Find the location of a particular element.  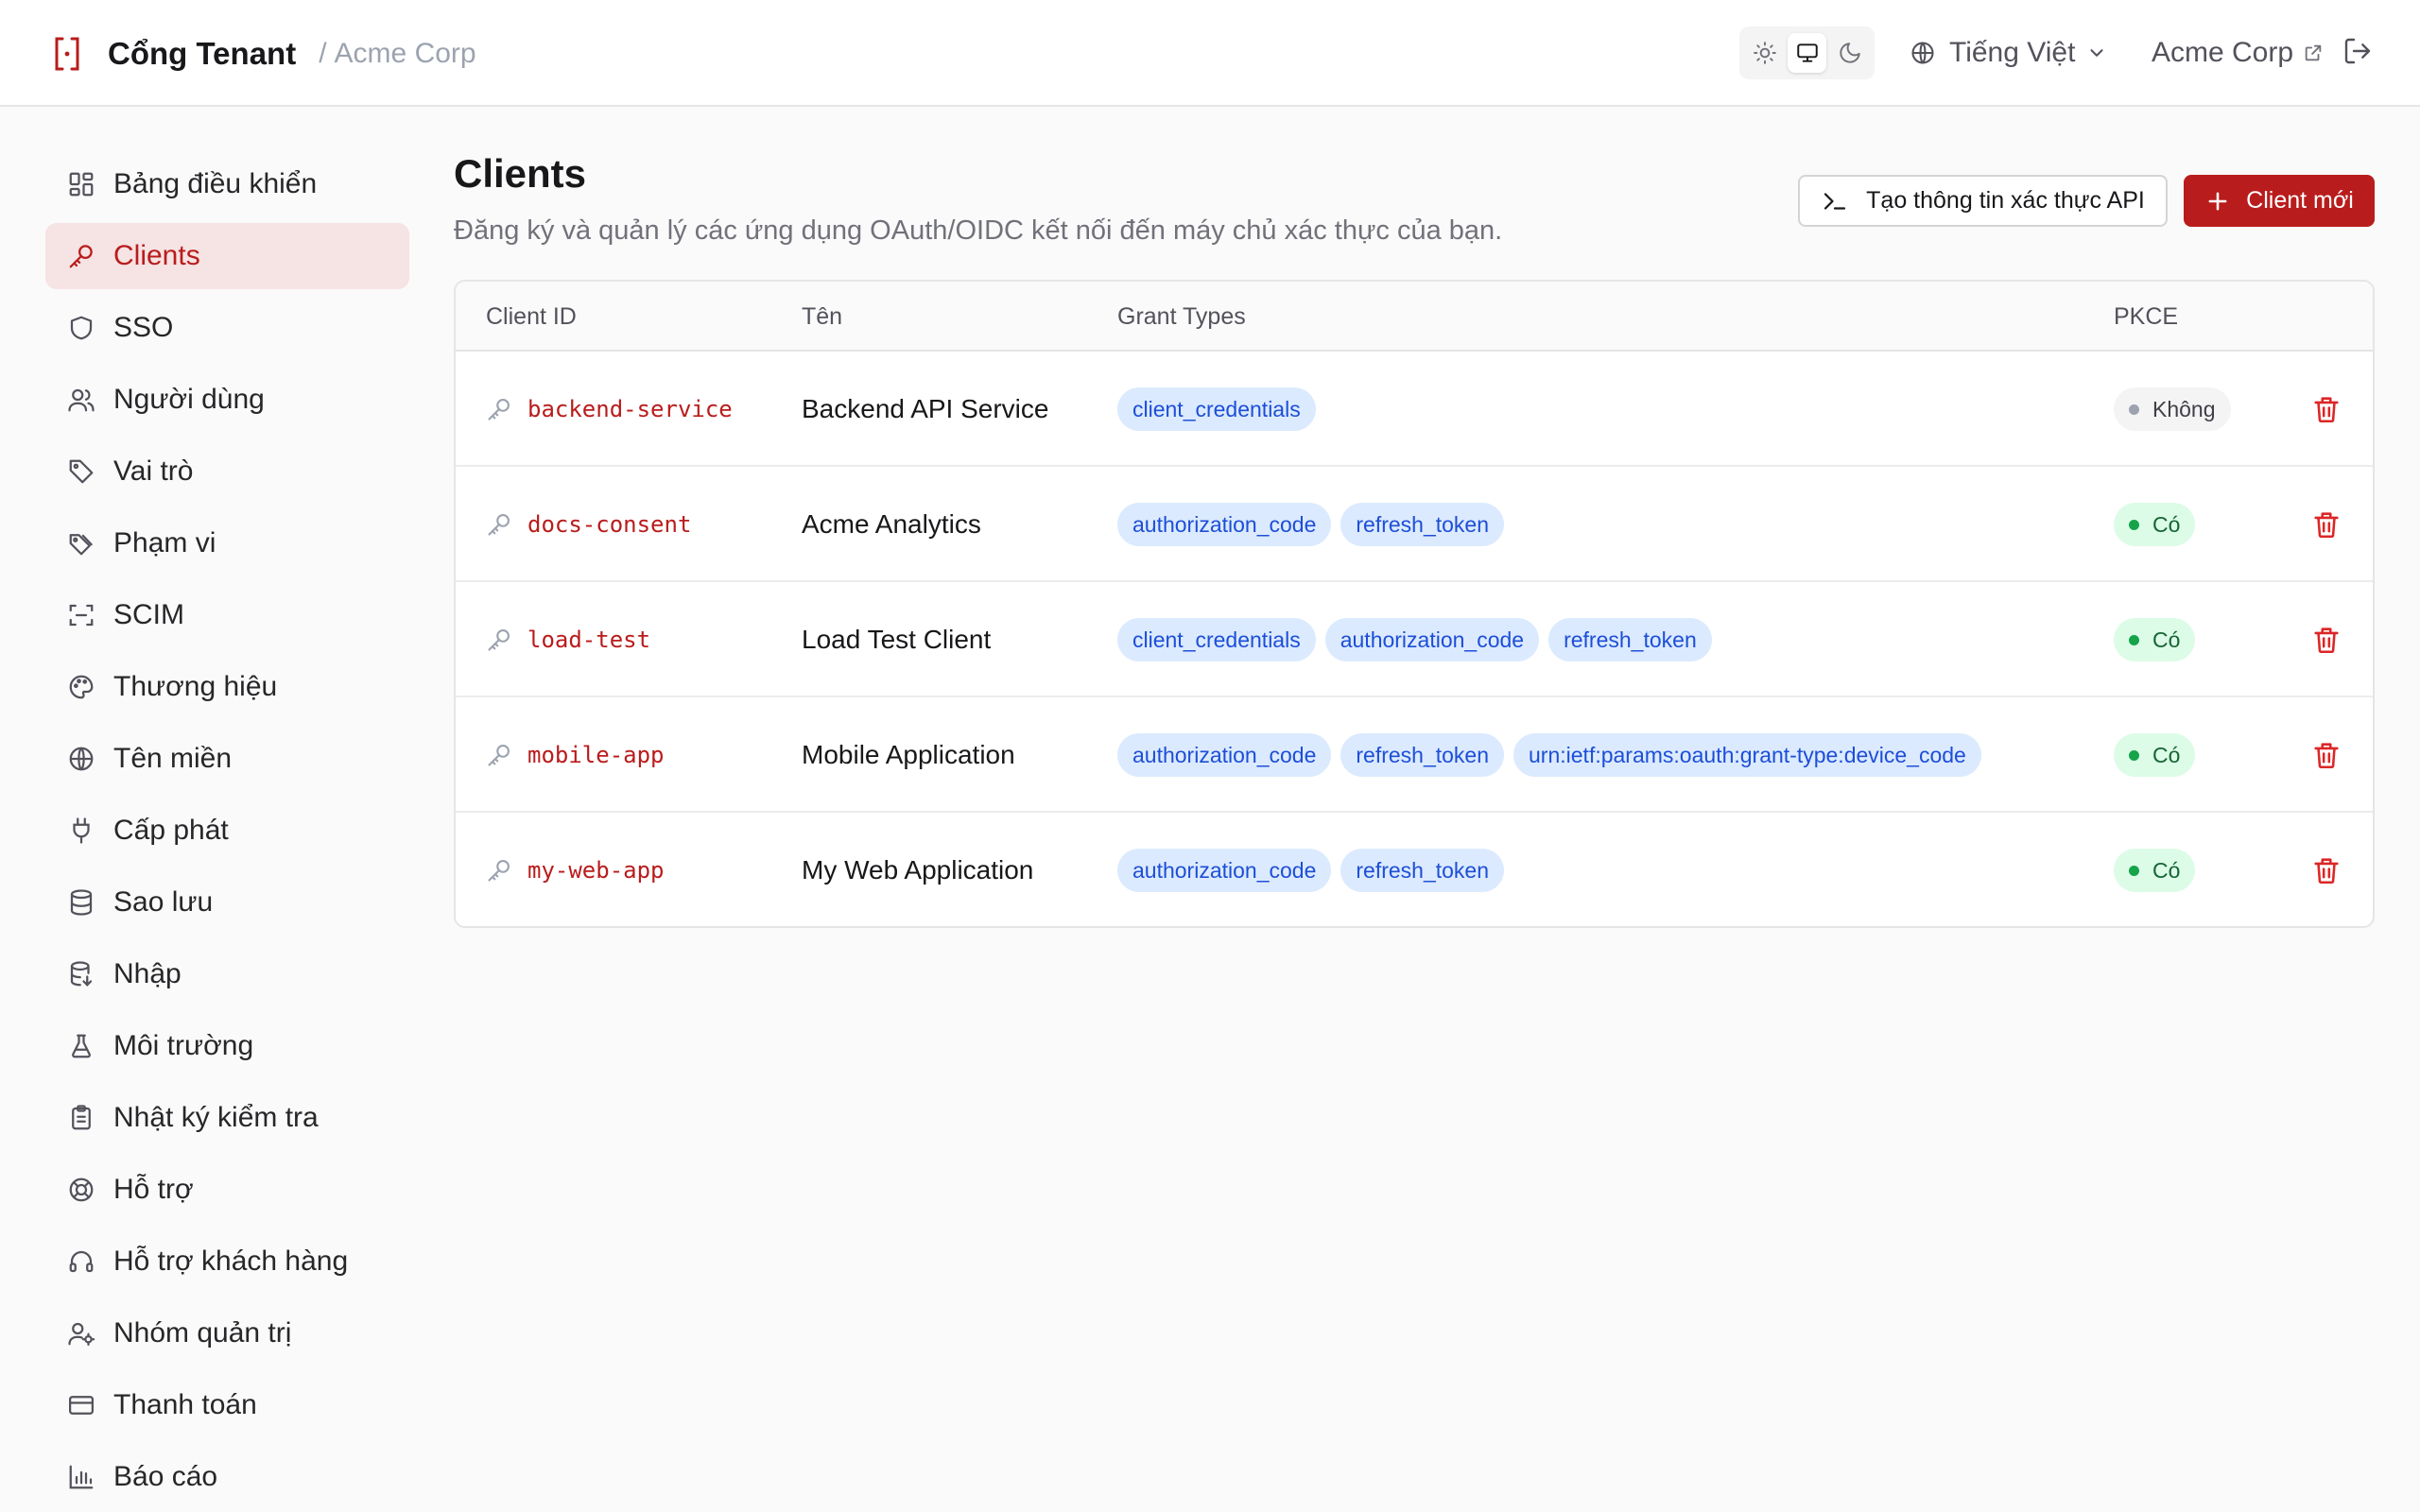

sidebar-item-label: Tên miền is located at coordinates (173, 758).